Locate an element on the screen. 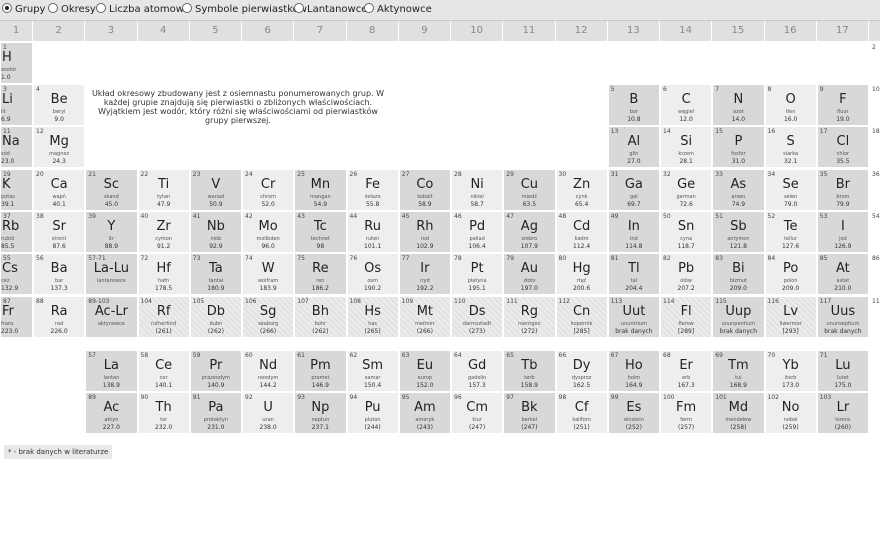 This screenshot has width=880, height=540. element-cell: 71 Lu lutet 175.0 is located at coordinates (842, 371).